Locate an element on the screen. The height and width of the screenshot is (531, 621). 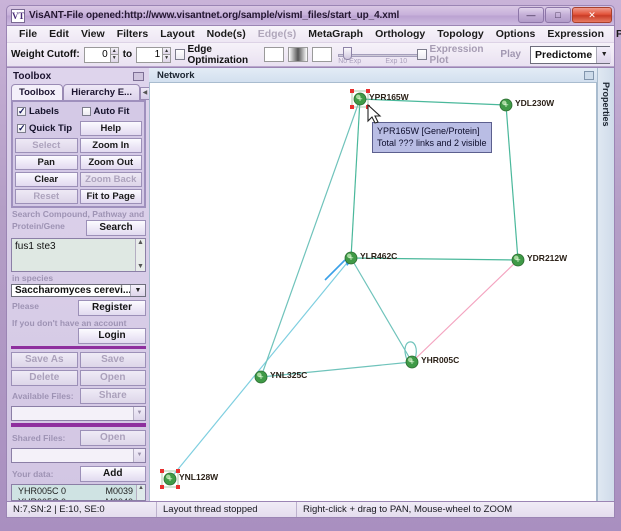
menu-topology: Topology is located at coordinates (460, 34).